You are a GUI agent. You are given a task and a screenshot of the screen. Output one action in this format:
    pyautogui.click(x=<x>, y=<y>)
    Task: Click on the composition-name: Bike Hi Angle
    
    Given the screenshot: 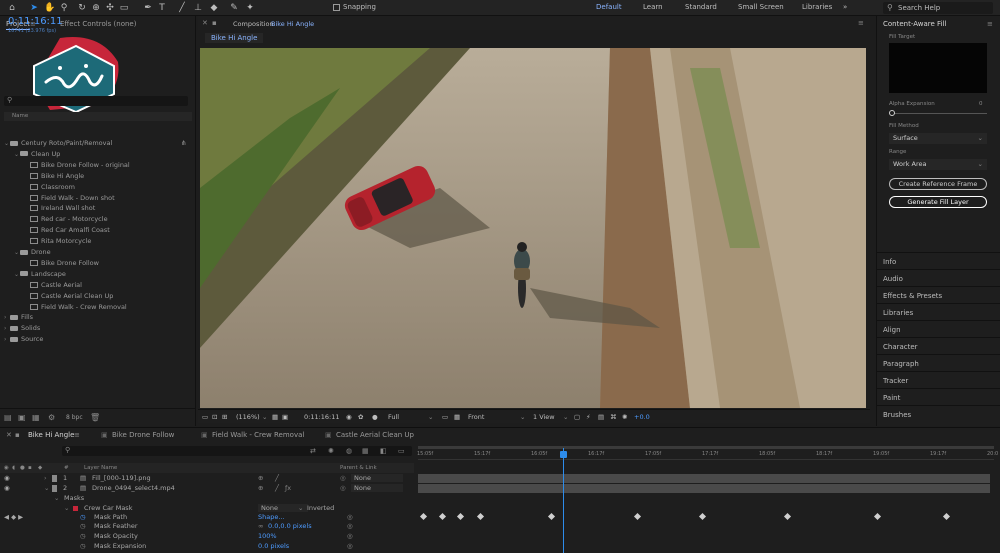 What is the action you would take?
    pyautogui.click(x=292, y=24)
    